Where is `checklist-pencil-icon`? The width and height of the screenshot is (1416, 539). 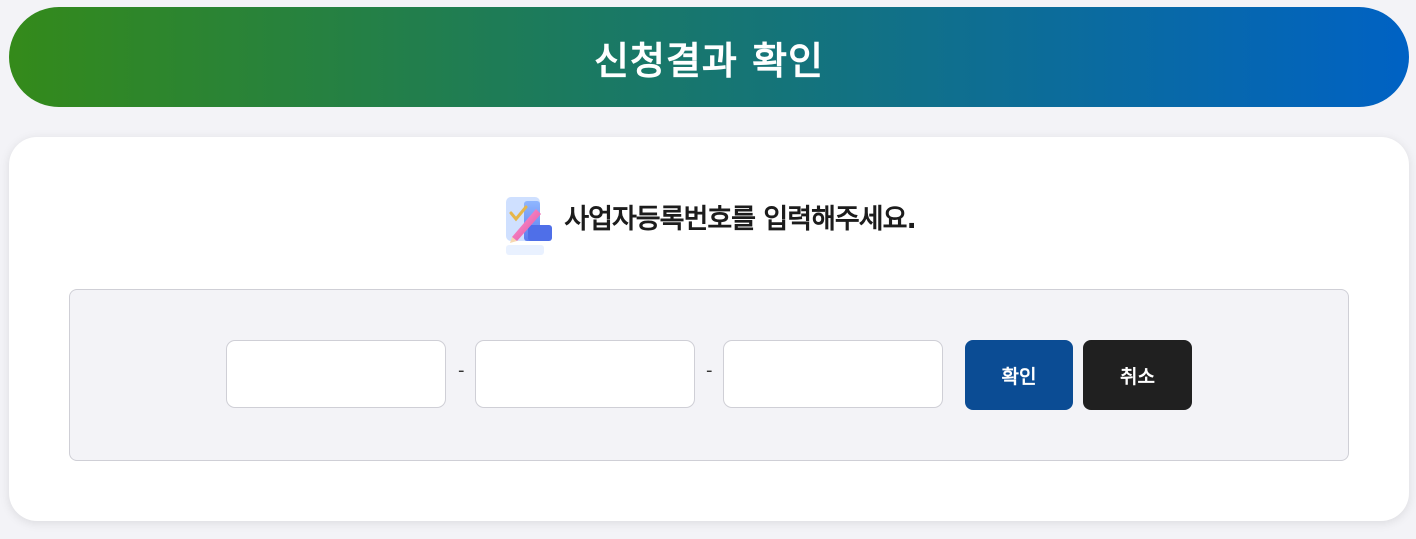 checklist-pencil-icon is located at coordinates (529, 226).